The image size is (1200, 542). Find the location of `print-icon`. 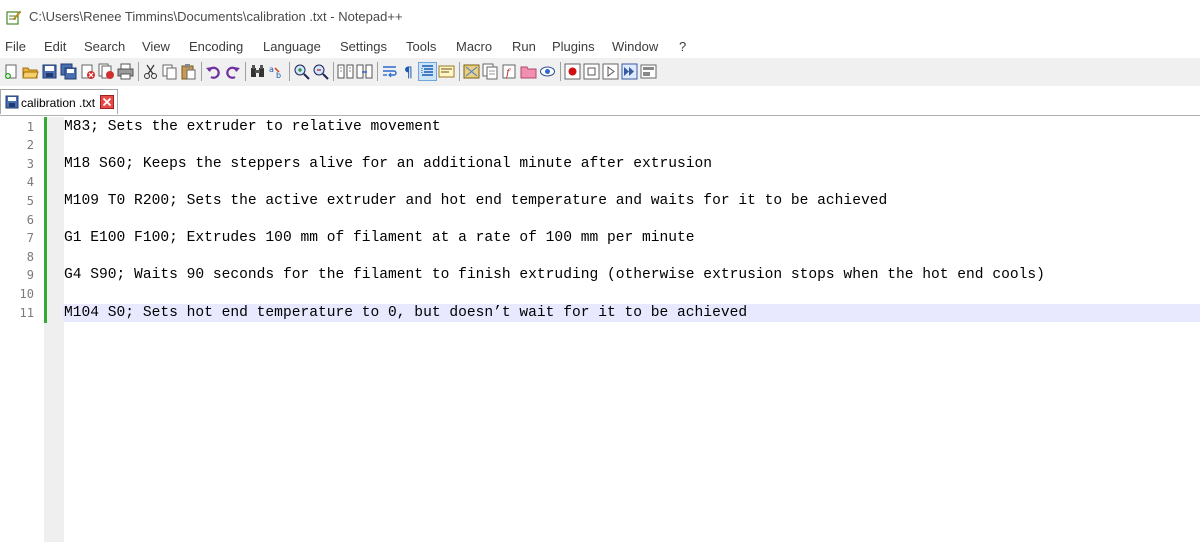

print-icon is located at coordinates (125, 71).